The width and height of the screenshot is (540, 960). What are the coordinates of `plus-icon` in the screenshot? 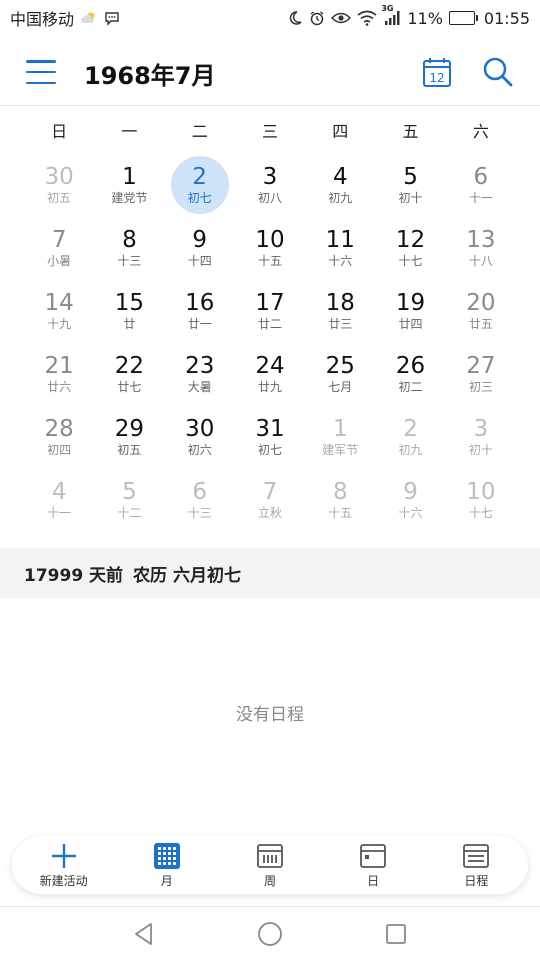 It's located at (64, 856).